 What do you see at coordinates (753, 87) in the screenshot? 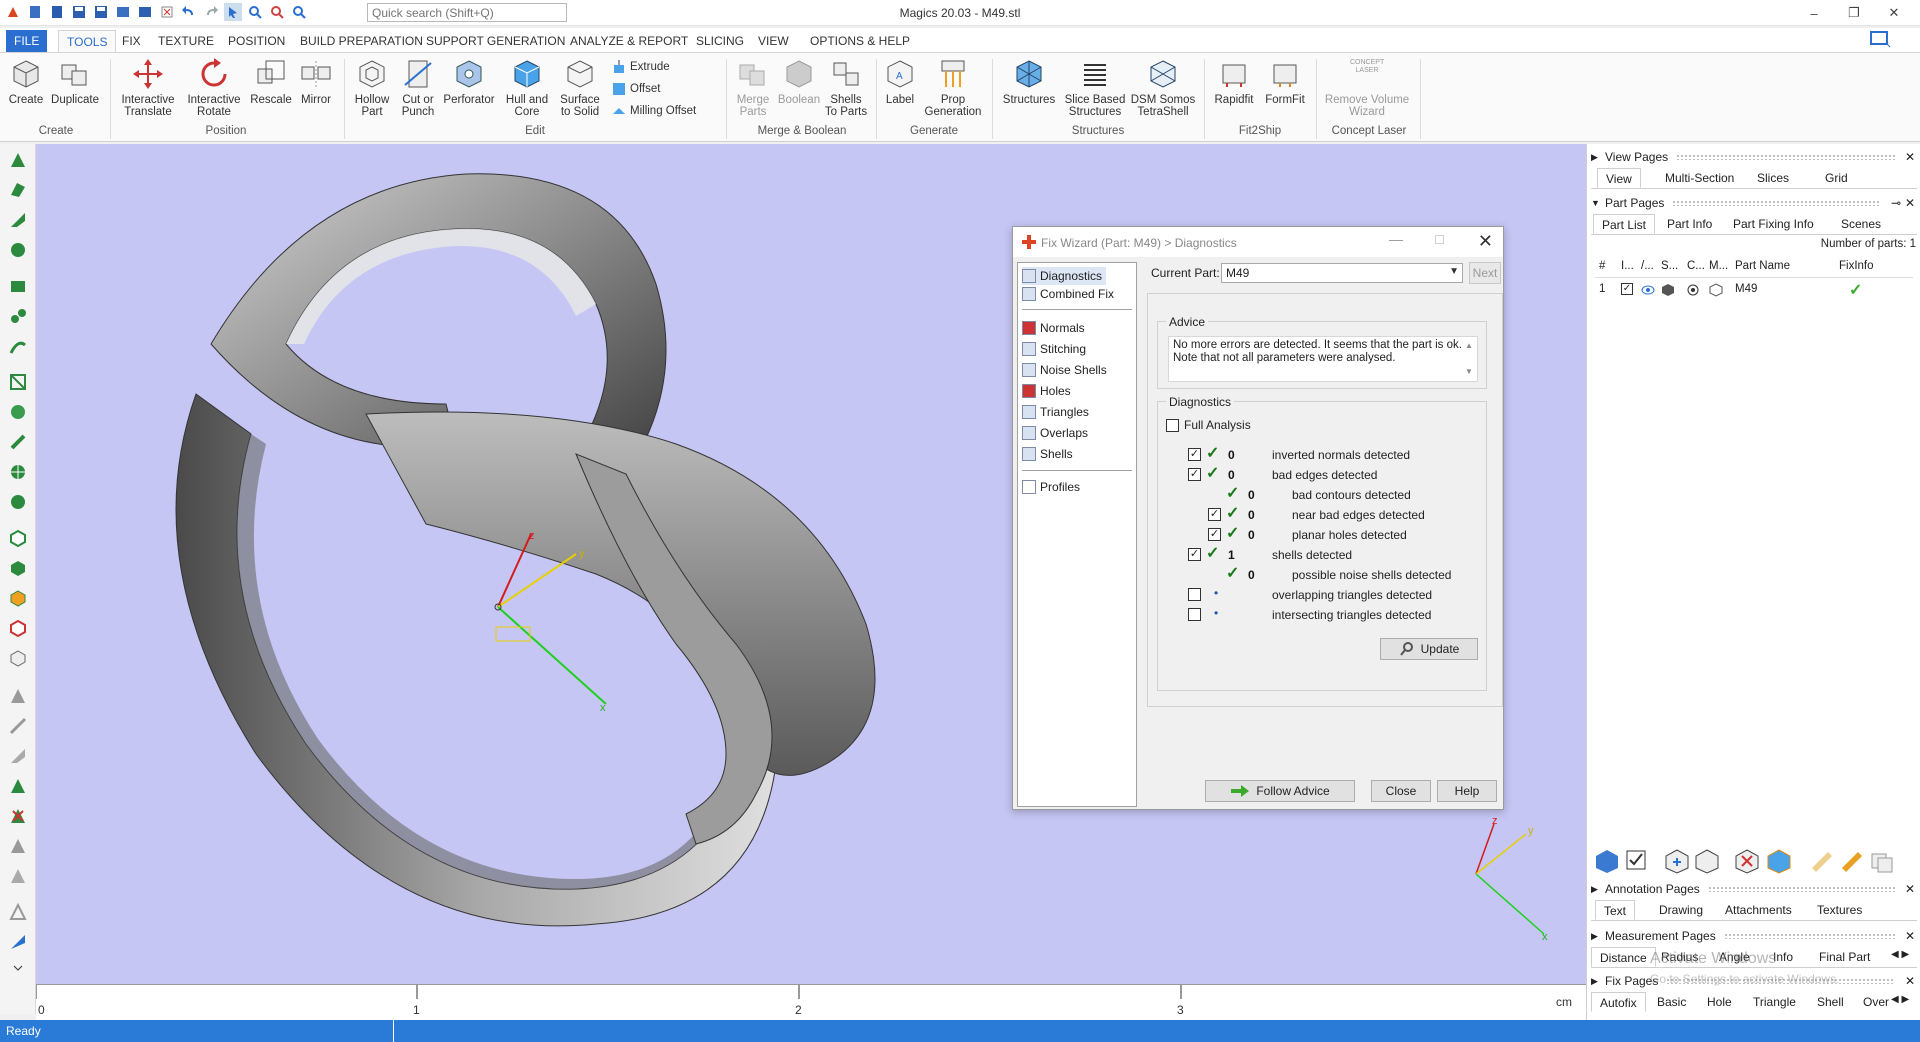
I see `merge-parts-button: Merge Parts` at bounding box center [753, 87].